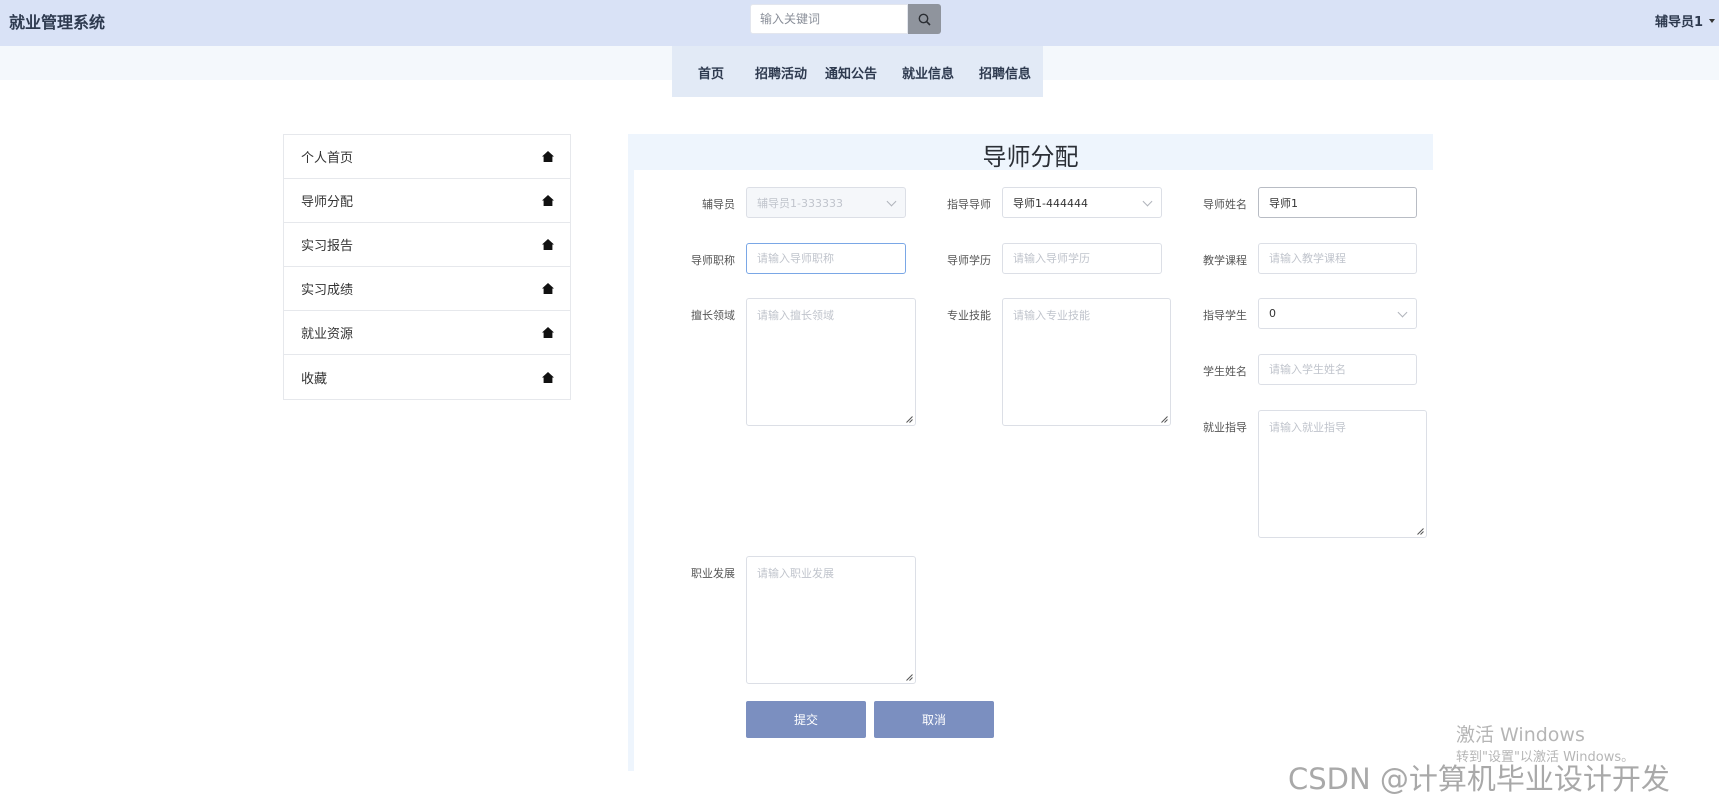 The height and width of the screenshot is (805, 1719). Describe the element at coordinates (806, 719) in the screenshot. I see `submit-button: 提交` at that location.